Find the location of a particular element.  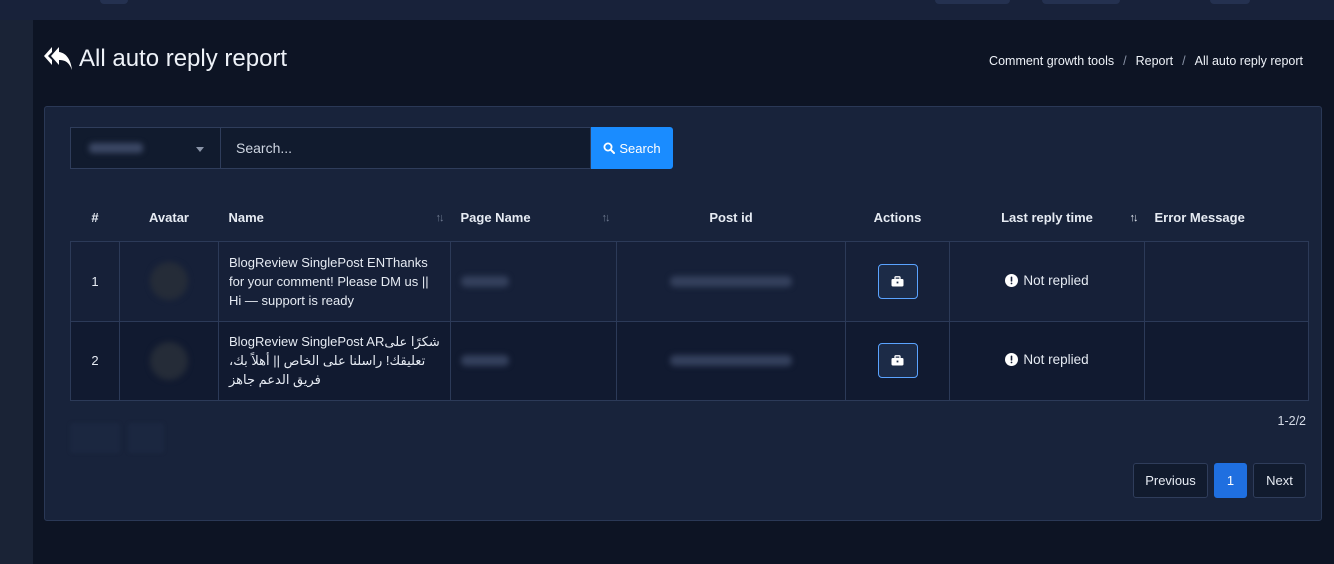

column-header-last-reply-time-label: Last reply time is located at coordinates (1047, 217).